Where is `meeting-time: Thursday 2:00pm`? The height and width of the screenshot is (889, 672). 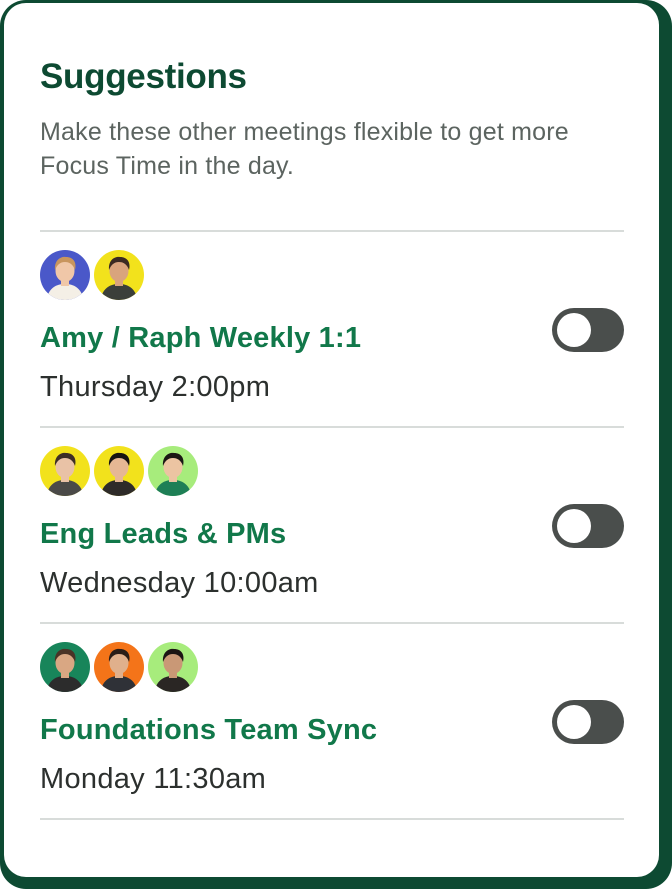 meeting-time: Thursday 2:00pm is located at coordinates (155, 387).